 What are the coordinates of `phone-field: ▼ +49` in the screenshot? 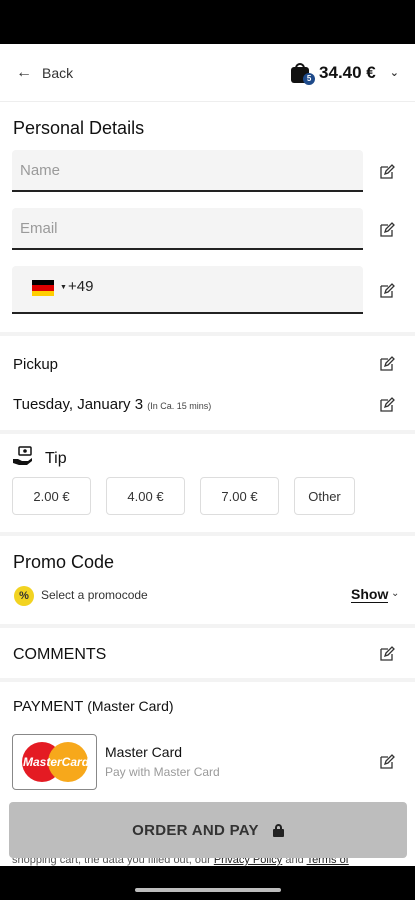 It's located at (187, 290).